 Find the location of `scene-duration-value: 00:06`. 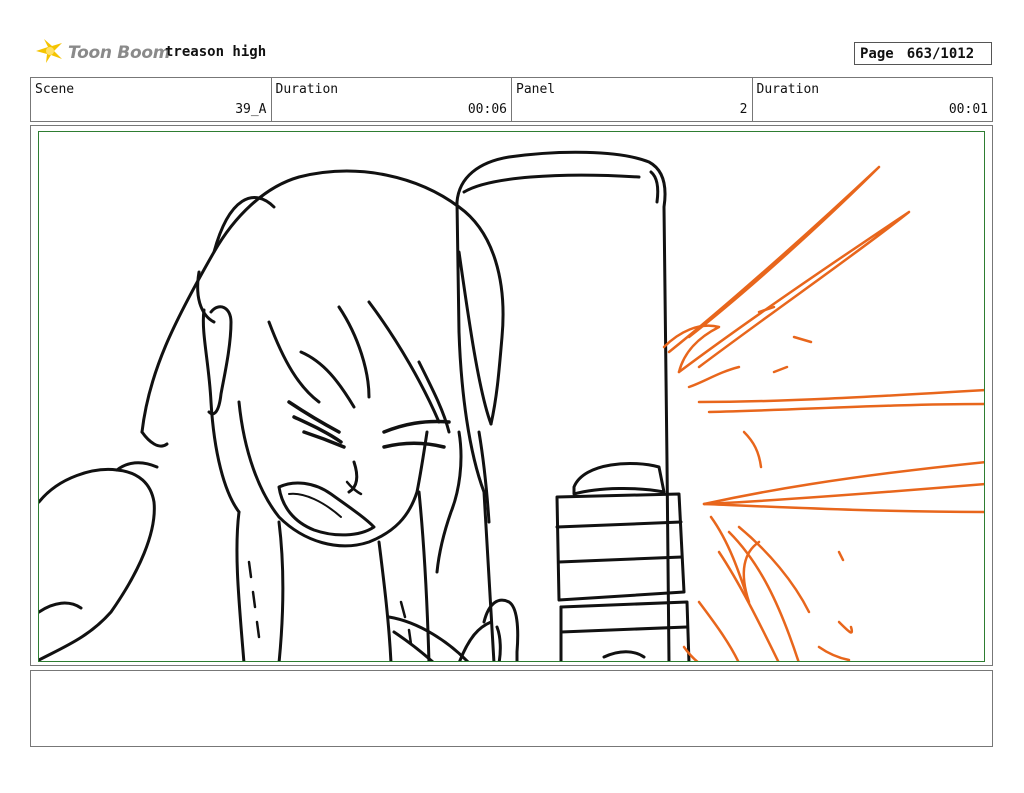

scene-duration-value: 00:06 is located at coordinates (487, 109).